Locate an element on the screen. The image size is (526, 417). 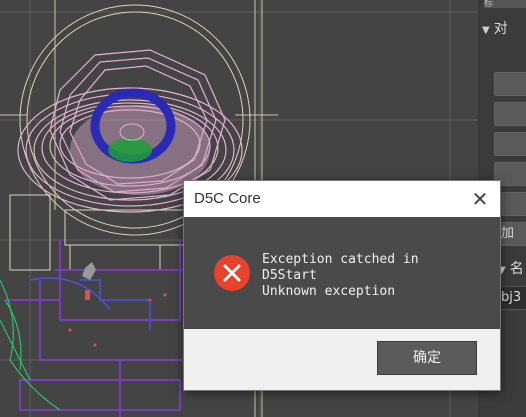
ok-button: 确定 is located at coordinates (427, 358).